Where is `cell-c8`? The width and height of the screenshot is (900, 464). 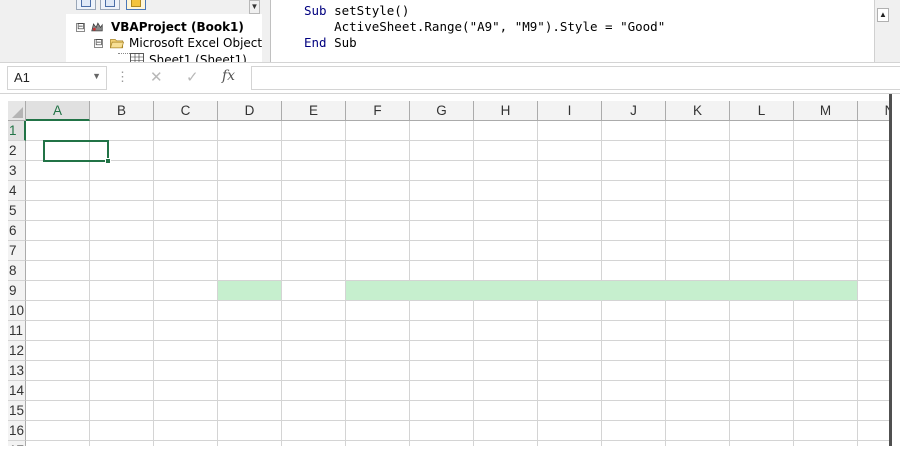
cell-c8 is located at coordinates (186, 271).